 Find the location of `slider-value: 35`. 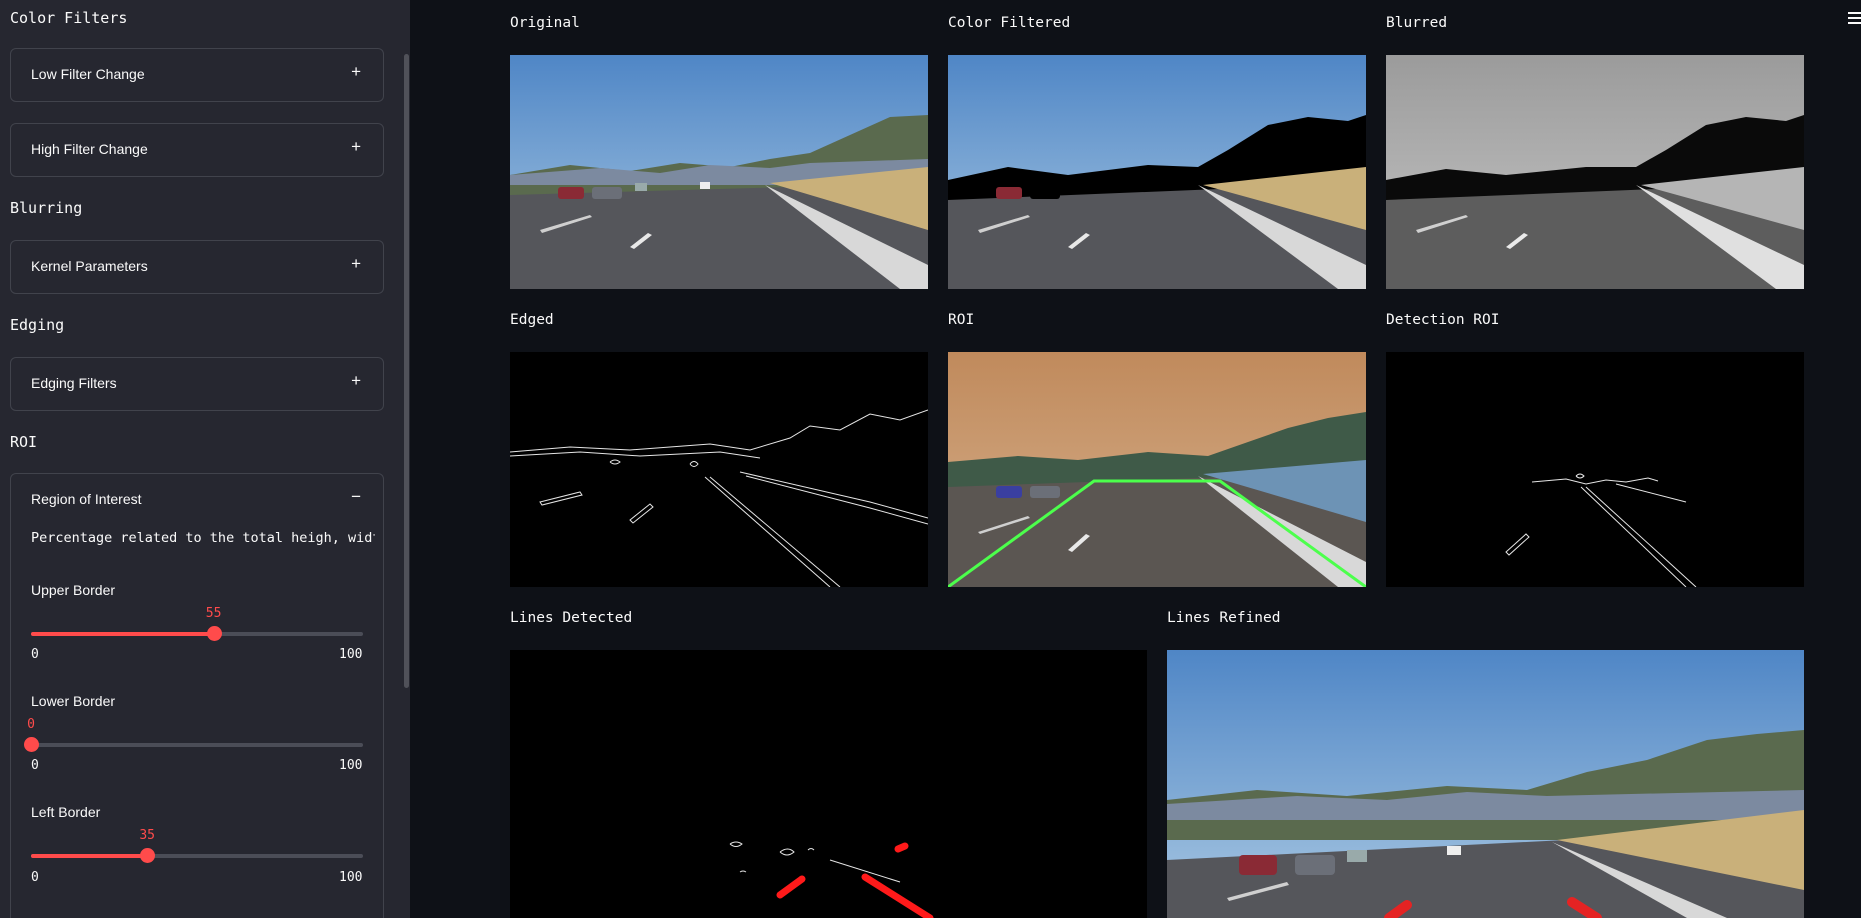

slider-value: 35 is located at coordinates (147, 835).